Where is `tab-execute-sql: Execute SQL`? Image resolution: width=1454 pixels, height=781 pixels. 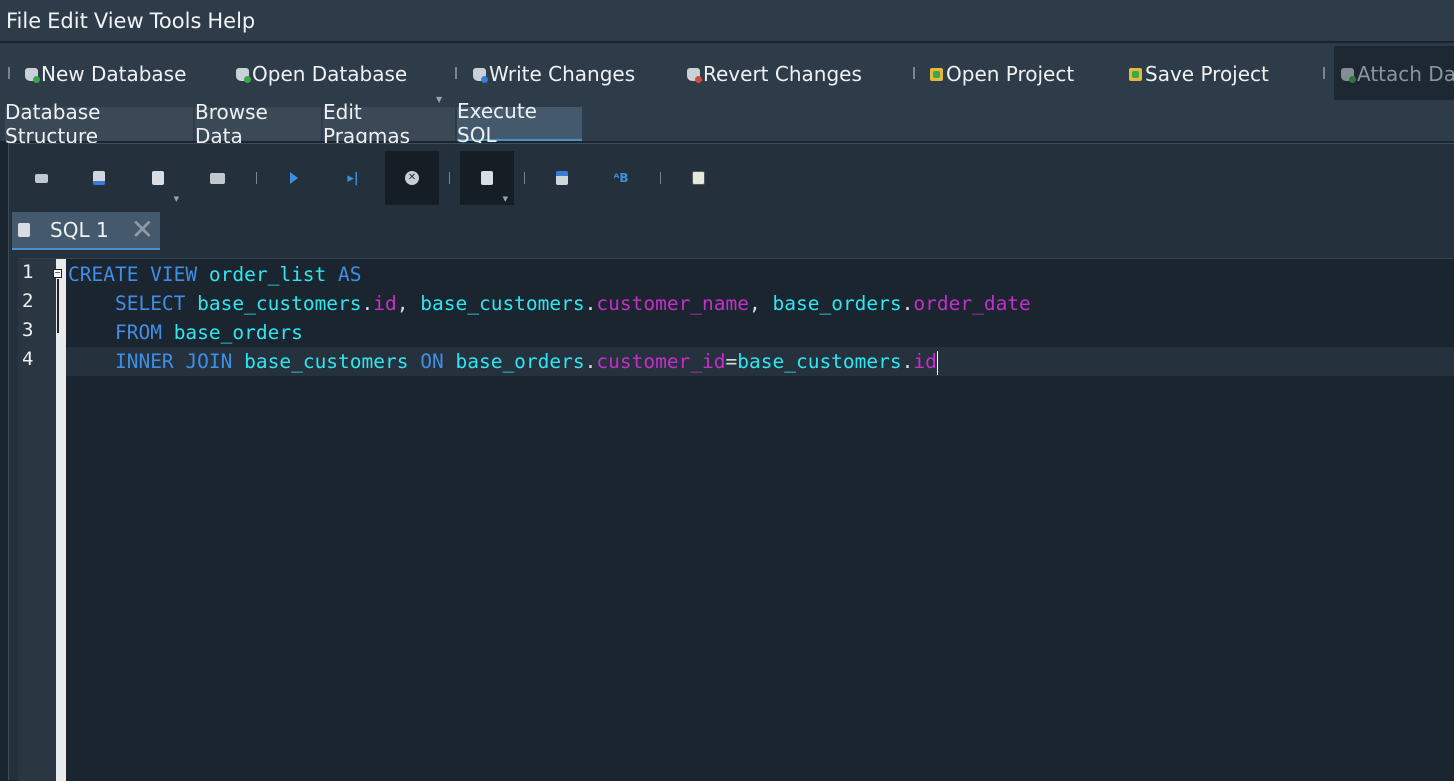
tab-execute-sql: Execute SQL is located at coordinates (519, 123).